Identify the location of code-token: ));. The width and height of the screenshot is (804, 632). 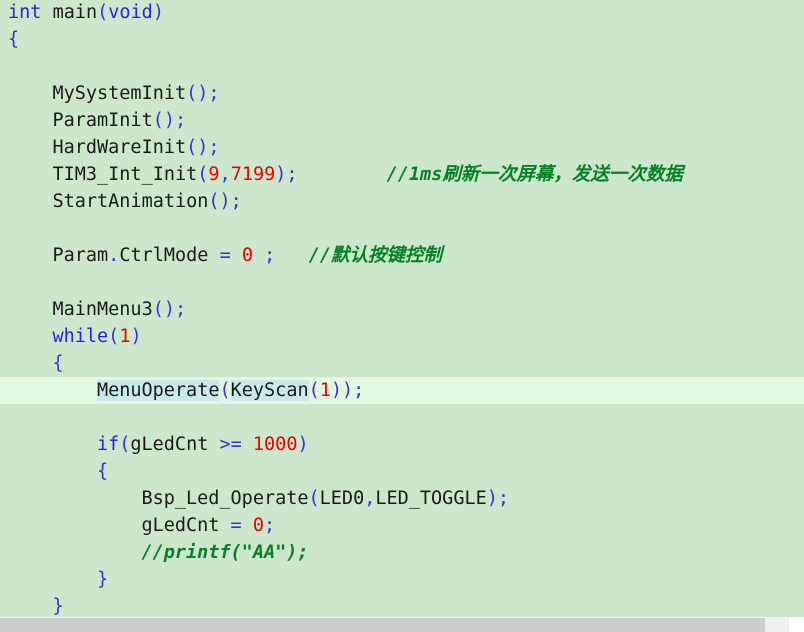
(347, 390).